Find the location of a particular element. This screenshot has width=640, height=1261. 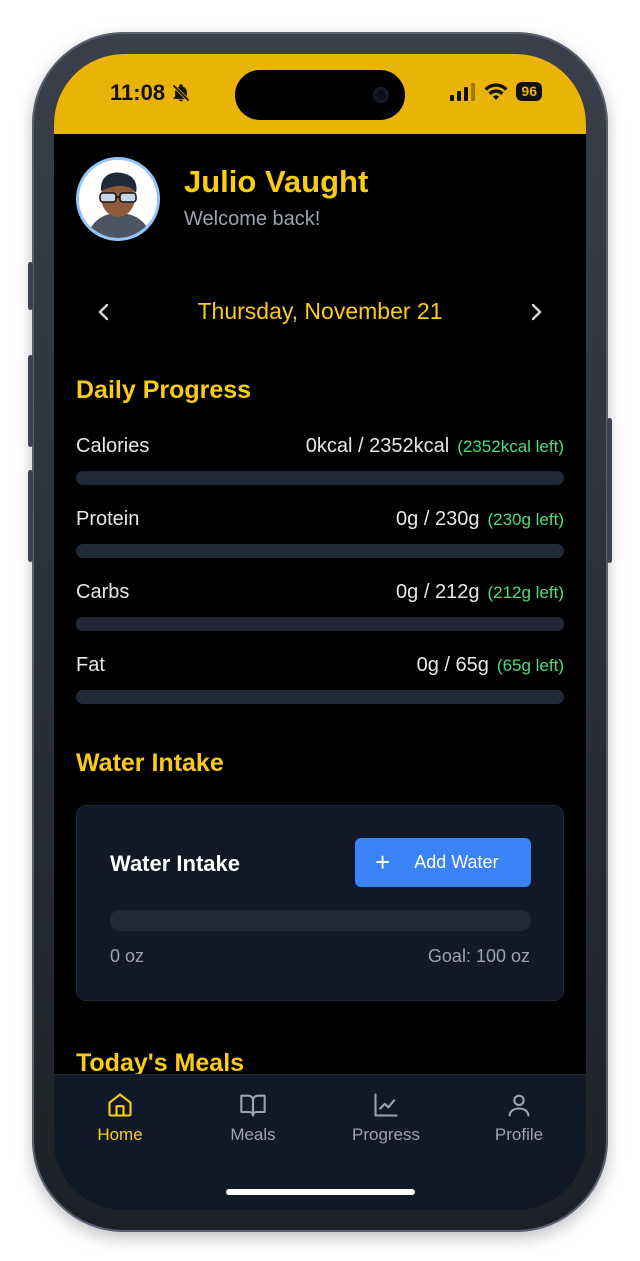

home-icon is located at coordinates (120, 1105).